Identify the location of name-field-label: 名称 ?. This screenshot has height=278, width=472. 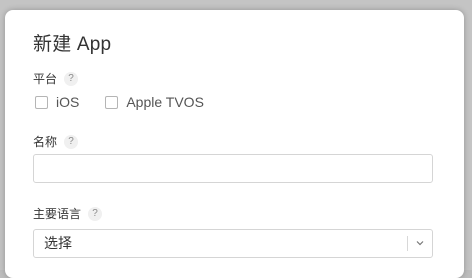
(56, 142).